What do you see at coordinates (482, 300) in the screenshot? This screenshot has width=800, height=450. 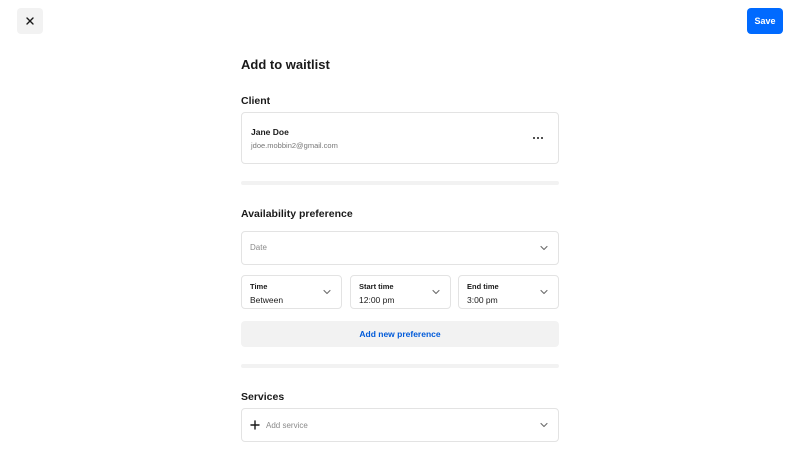 I see `end-time-value: 3:00 pm` at bounding box center [482, 300].